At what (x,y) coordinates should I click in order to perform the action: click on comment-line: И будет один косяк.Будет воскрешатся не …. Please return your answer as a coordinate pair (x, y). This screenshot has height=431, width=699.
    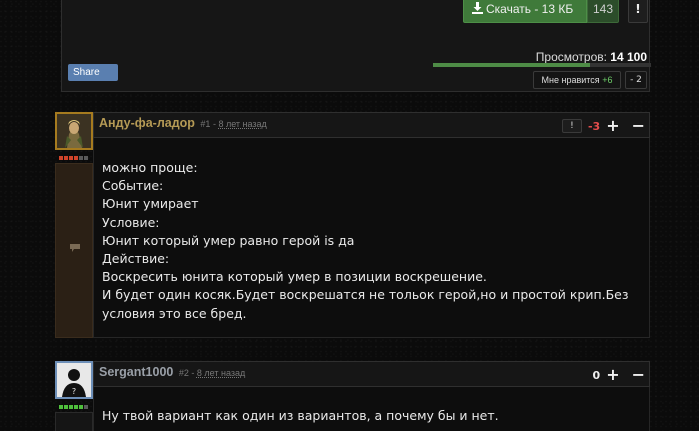
    Looking at the image, I should click on (365, 295).